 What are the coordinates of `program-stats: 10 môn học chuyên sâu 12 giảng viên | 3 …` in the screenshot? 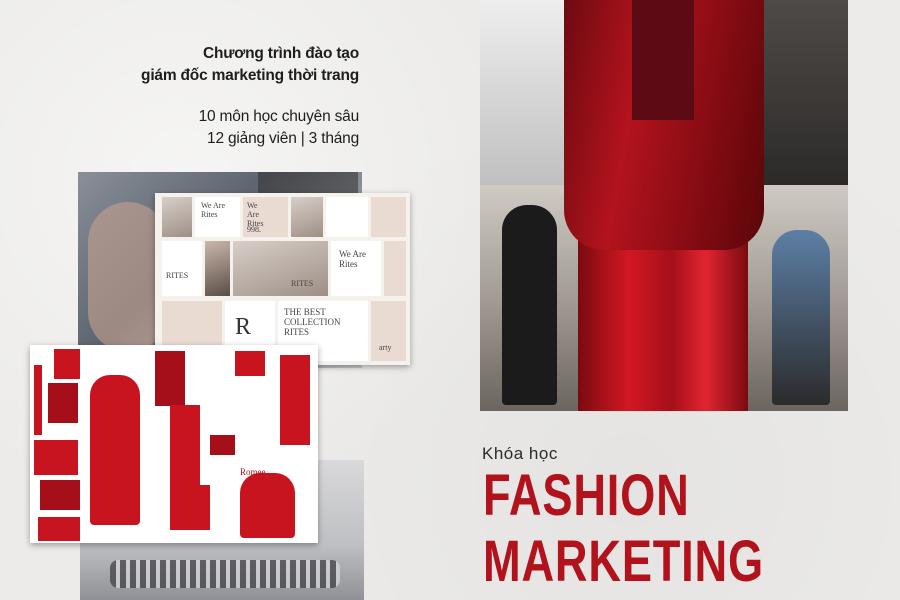 It's located at (279, 128).